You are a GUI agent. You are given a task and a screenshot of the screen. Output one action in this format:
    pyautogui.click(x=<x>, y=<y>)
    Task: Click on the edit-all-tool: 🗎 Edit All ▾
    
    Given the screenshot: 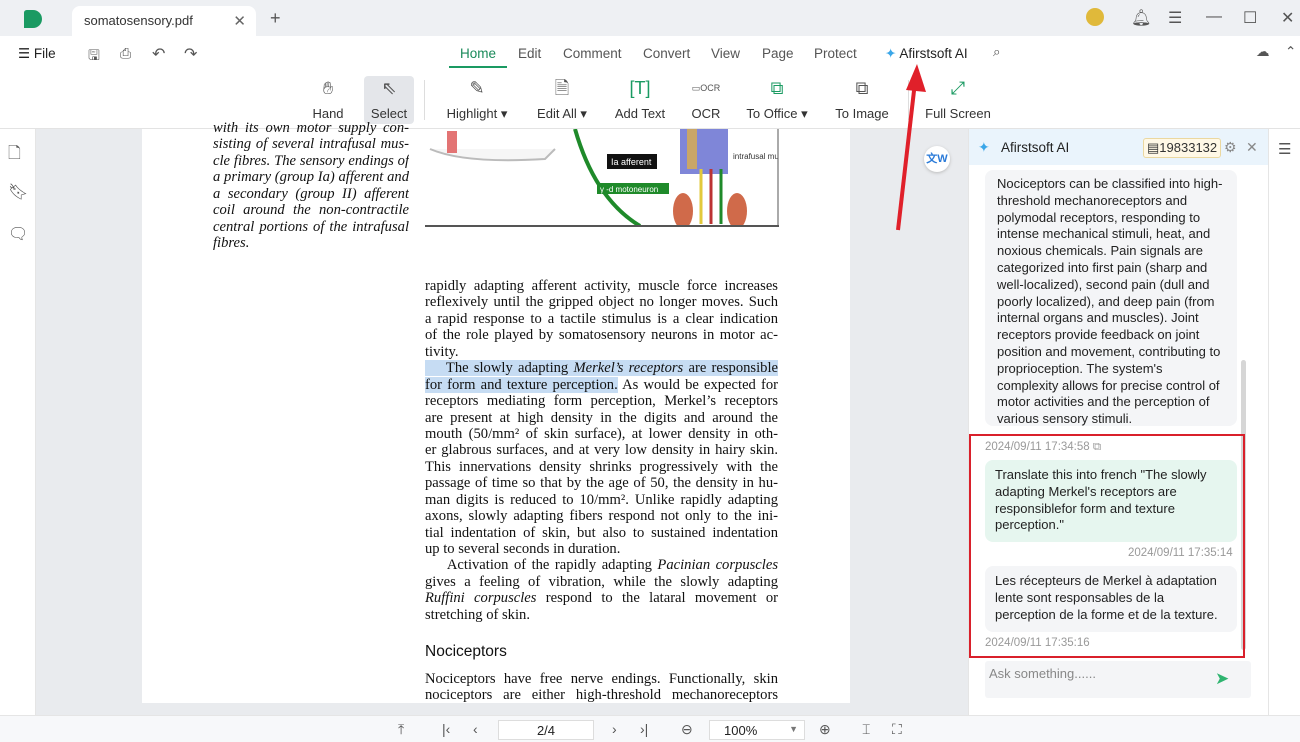 What is the action you would take?
    pyautogui.click(x=562, y=100)
    